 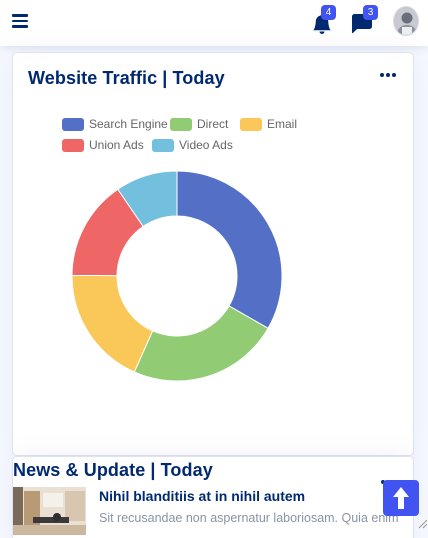 What do you see at coordinates (49, 511) in the screenshot?
I see `news-thumbnail` at bounding box center [49, 511].